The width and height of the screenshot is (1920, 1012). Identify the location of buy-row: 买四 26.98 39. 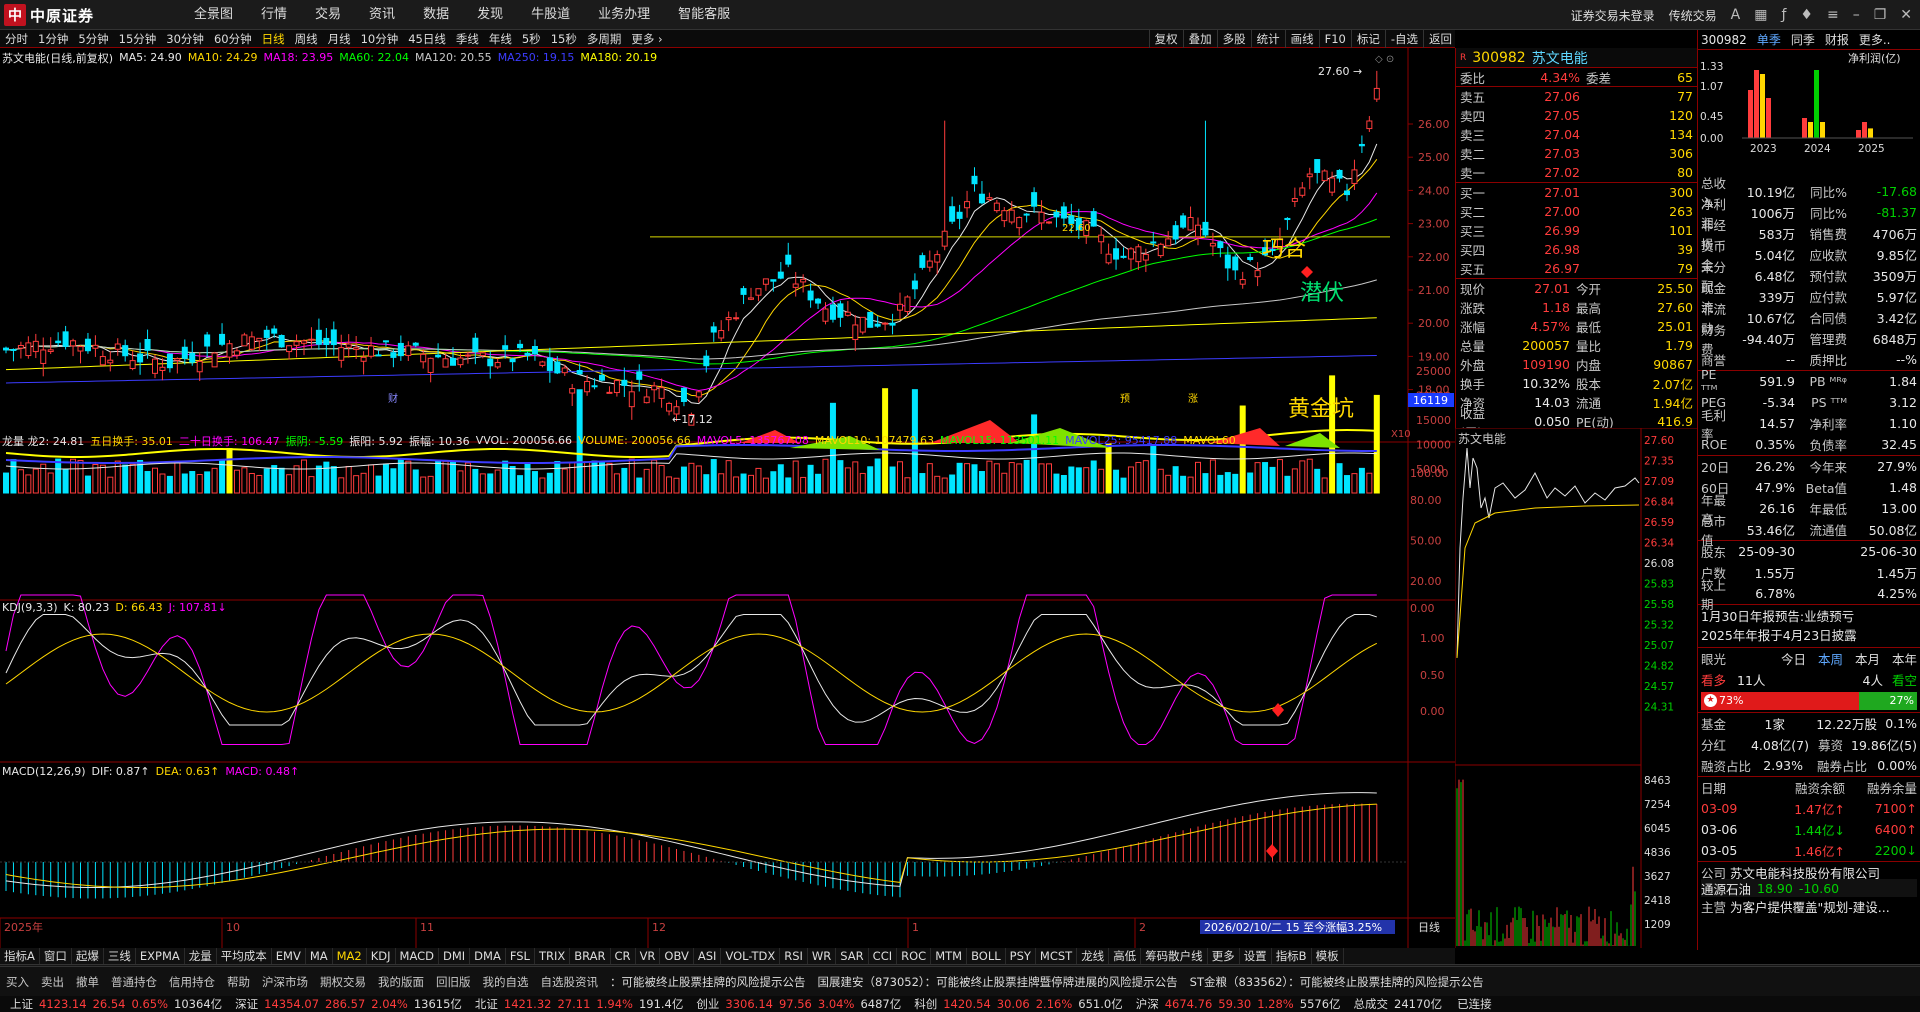
(1576, 249).